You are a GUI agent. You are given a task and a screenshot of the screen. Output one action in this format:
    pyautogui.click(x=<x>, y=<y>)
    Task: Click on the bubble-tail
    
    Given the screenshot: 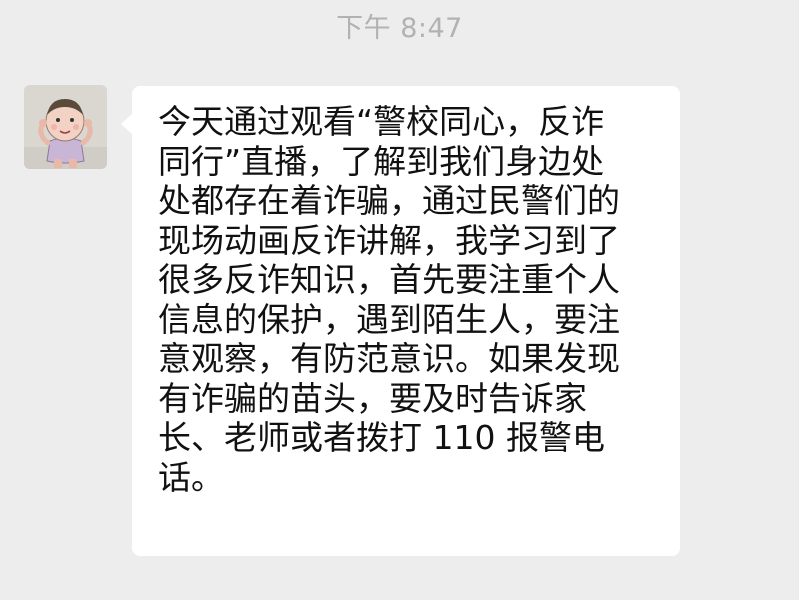 What is the action you would take?
    pyautogui.click(x=127, y=124)
    